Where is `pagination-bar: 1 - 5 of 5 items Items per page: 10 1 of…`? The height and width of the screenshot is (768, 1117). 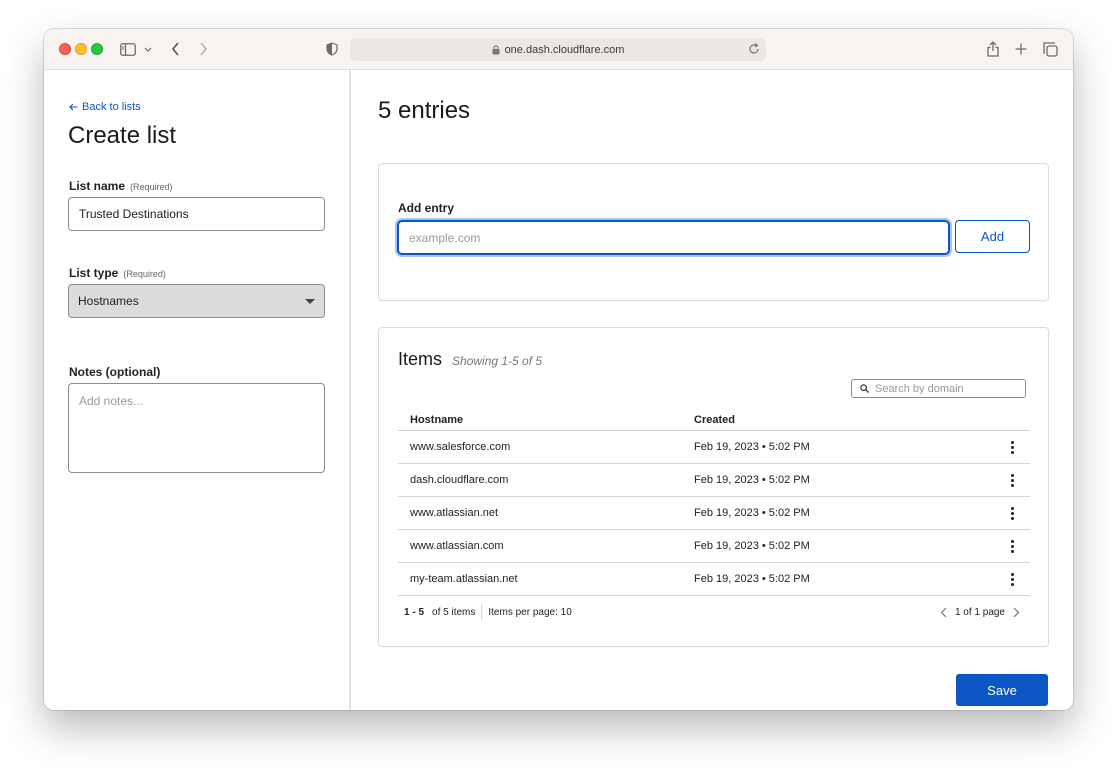 pagination-bar: 1 - 5 of 5 items Items per page: 10 1 of… is located at coordinates (714, 612).